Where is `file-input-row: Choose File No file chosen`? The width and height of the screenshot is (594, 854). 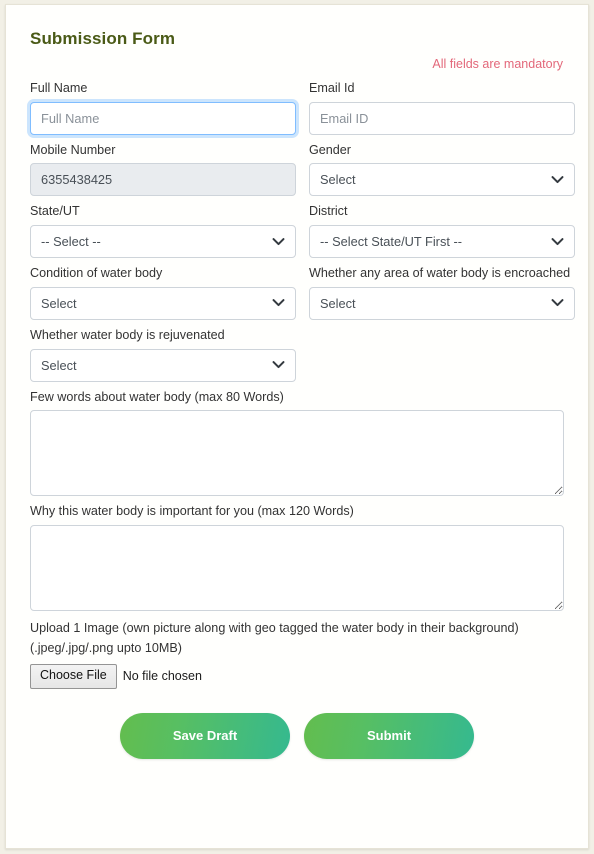 file-input-row: Choose File No file chosen is located at coordinates (297, 676).